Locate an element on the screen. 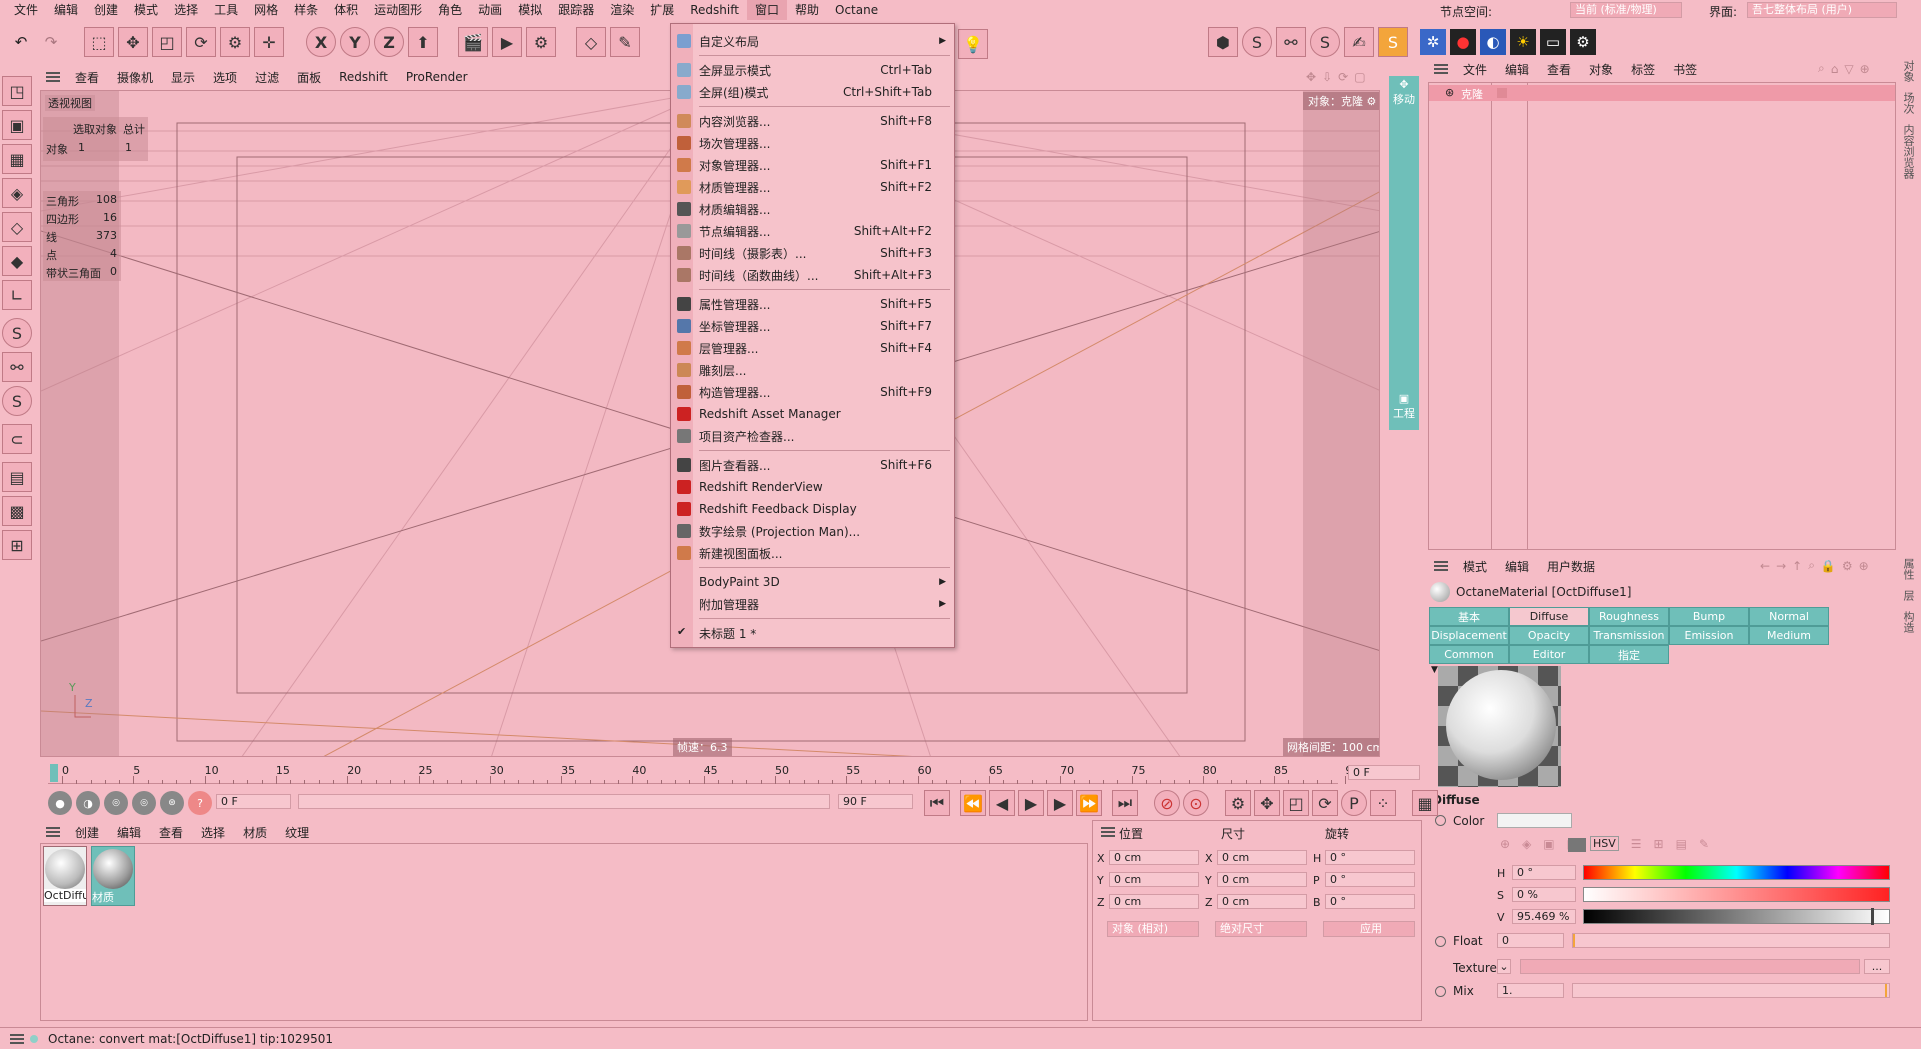  window-menu-item: 材质管理器... Shift+F2 is located at coordinates (812, 187).